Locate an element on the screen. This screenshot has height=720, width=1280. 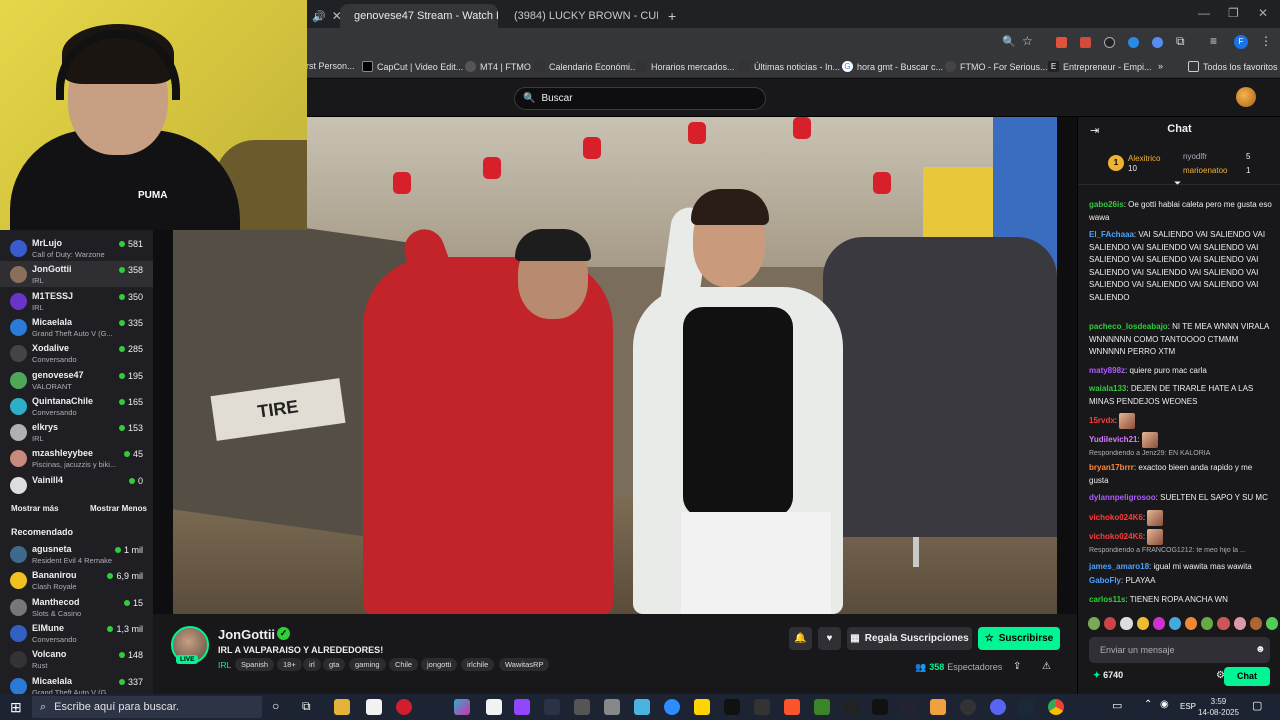
sidebar-channel-item: Xodalive Conversando 285 is located at coordinates (76, 353).